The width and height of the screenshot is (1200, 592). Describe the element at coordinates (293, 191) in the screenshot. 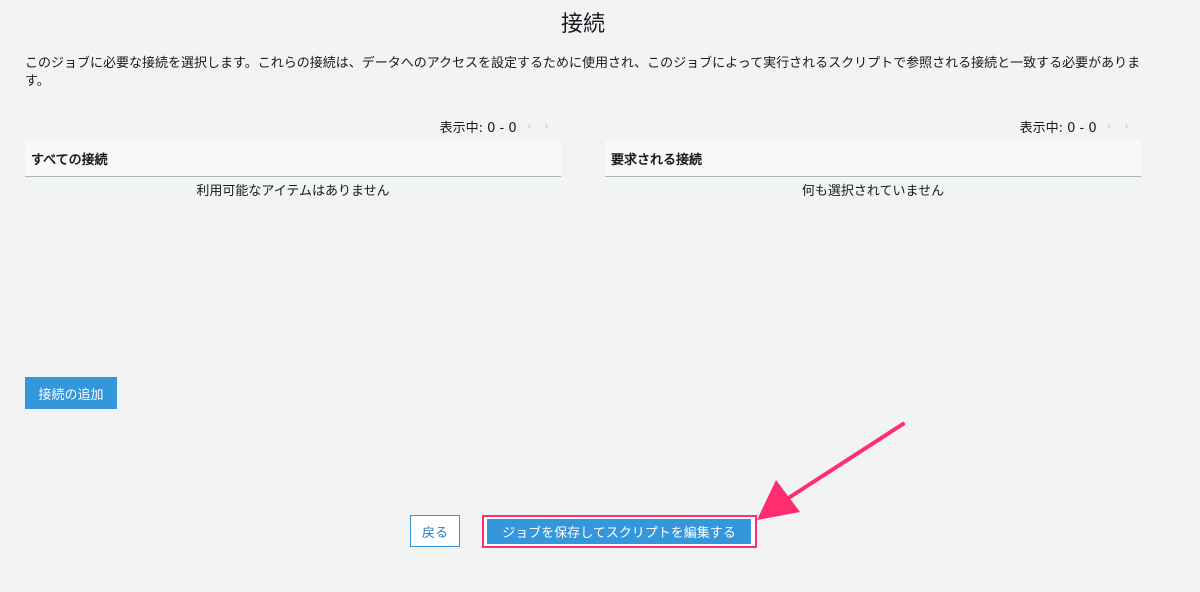

I see `all-connections-empty-text: 利用可能なアイテムはありません` at that location.